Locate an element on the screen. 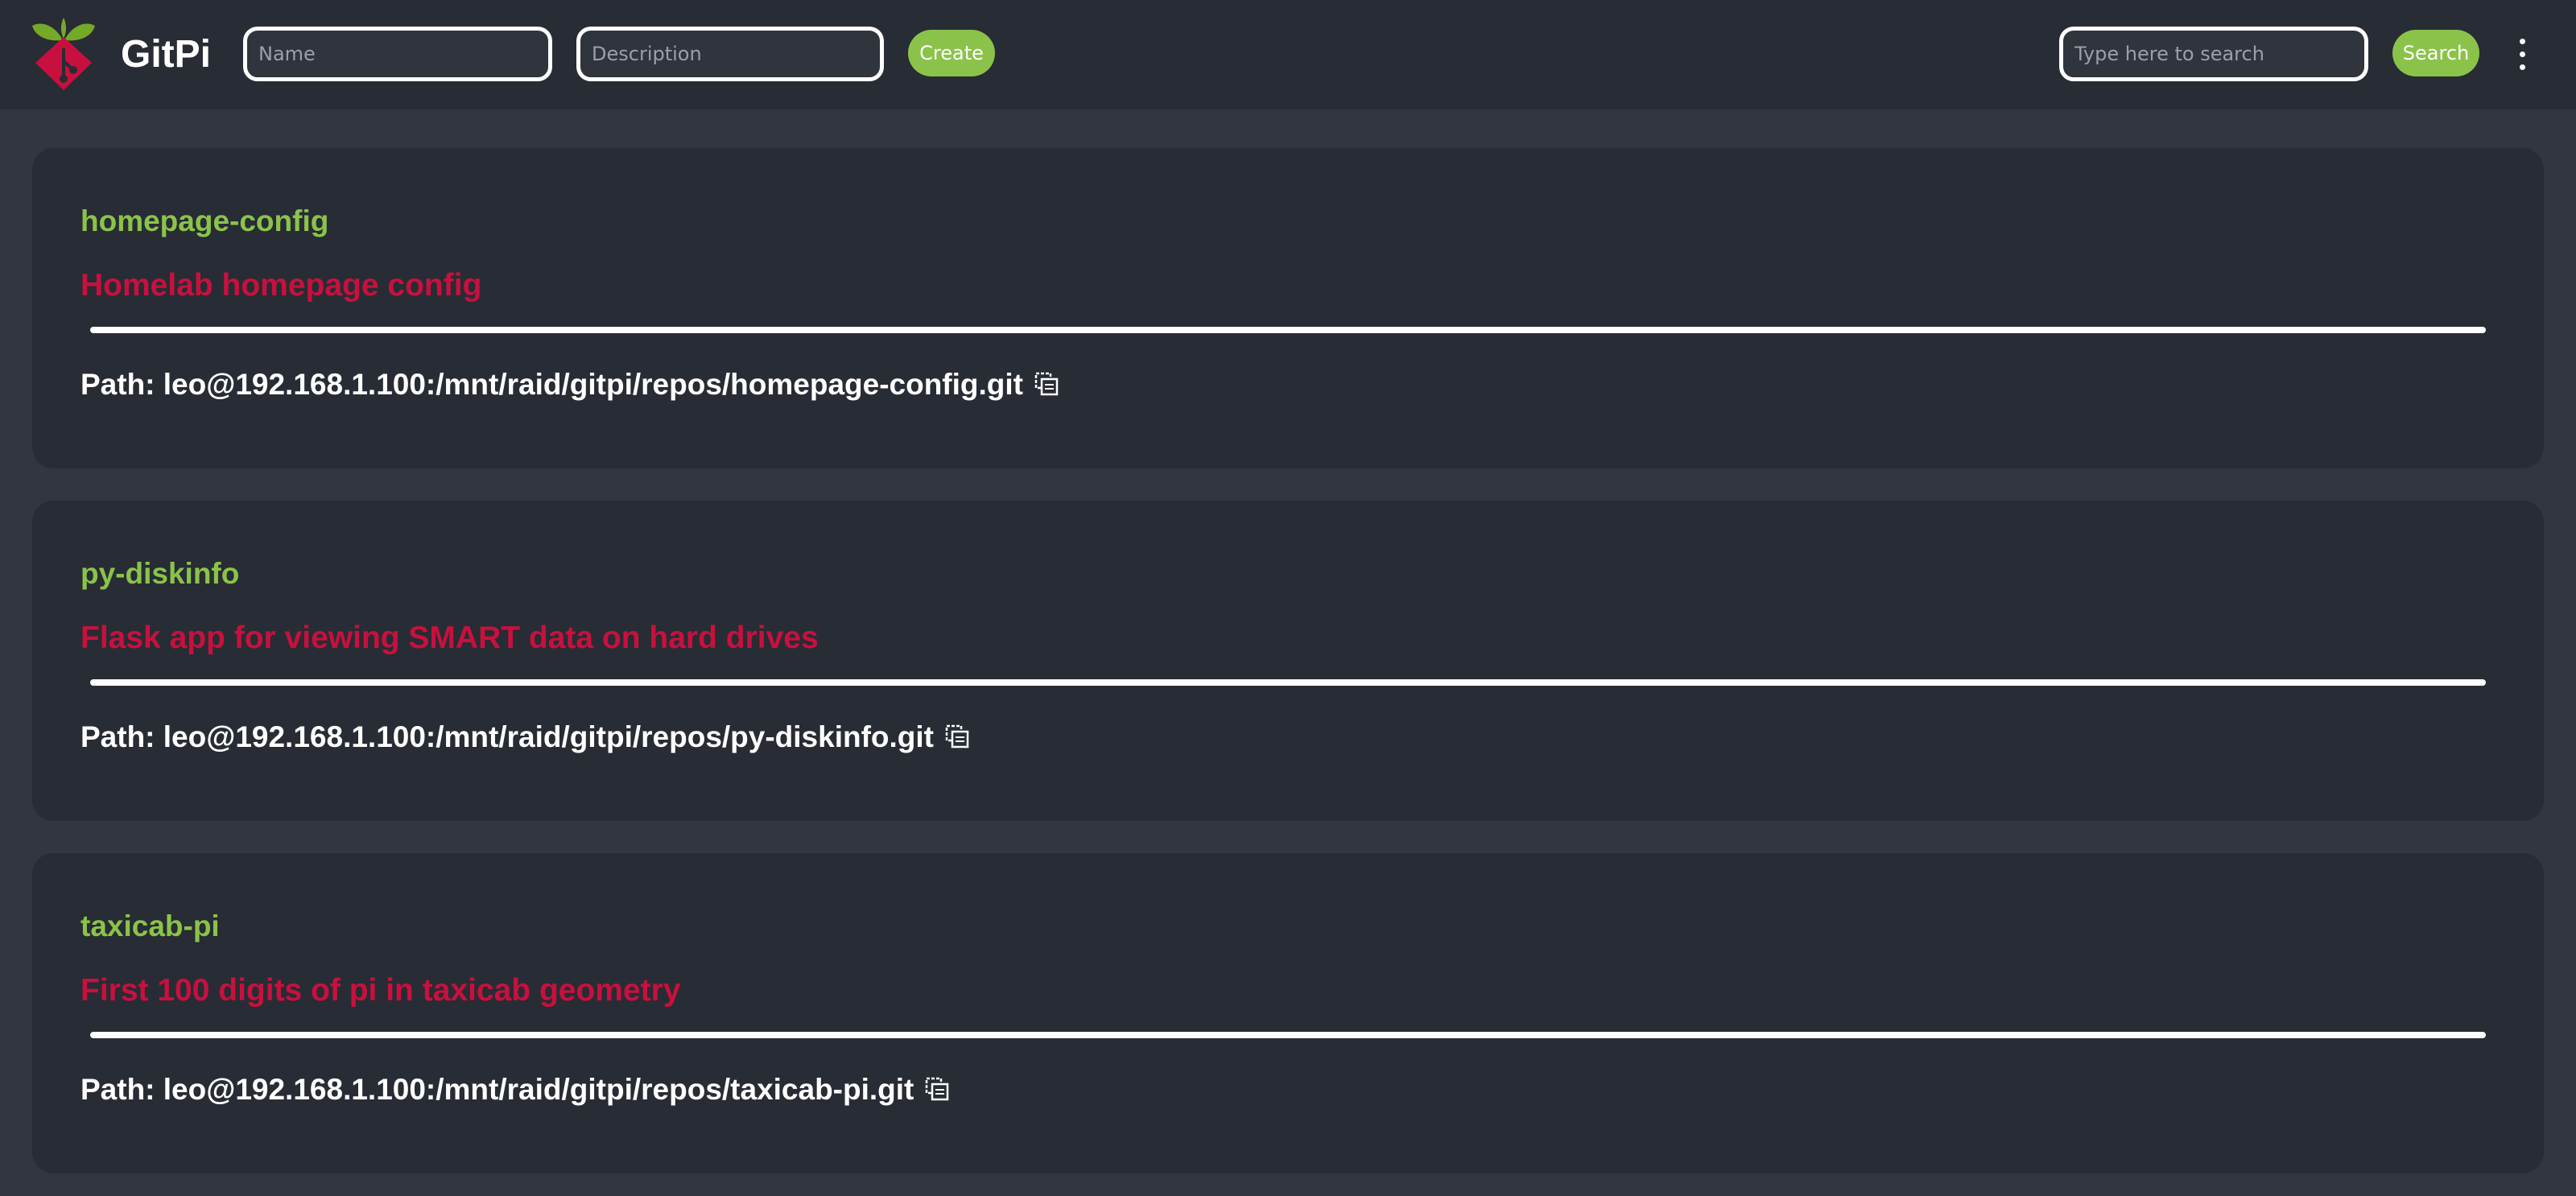  repo-name-link: taxicab-pi is located at coordinates (150, 926).